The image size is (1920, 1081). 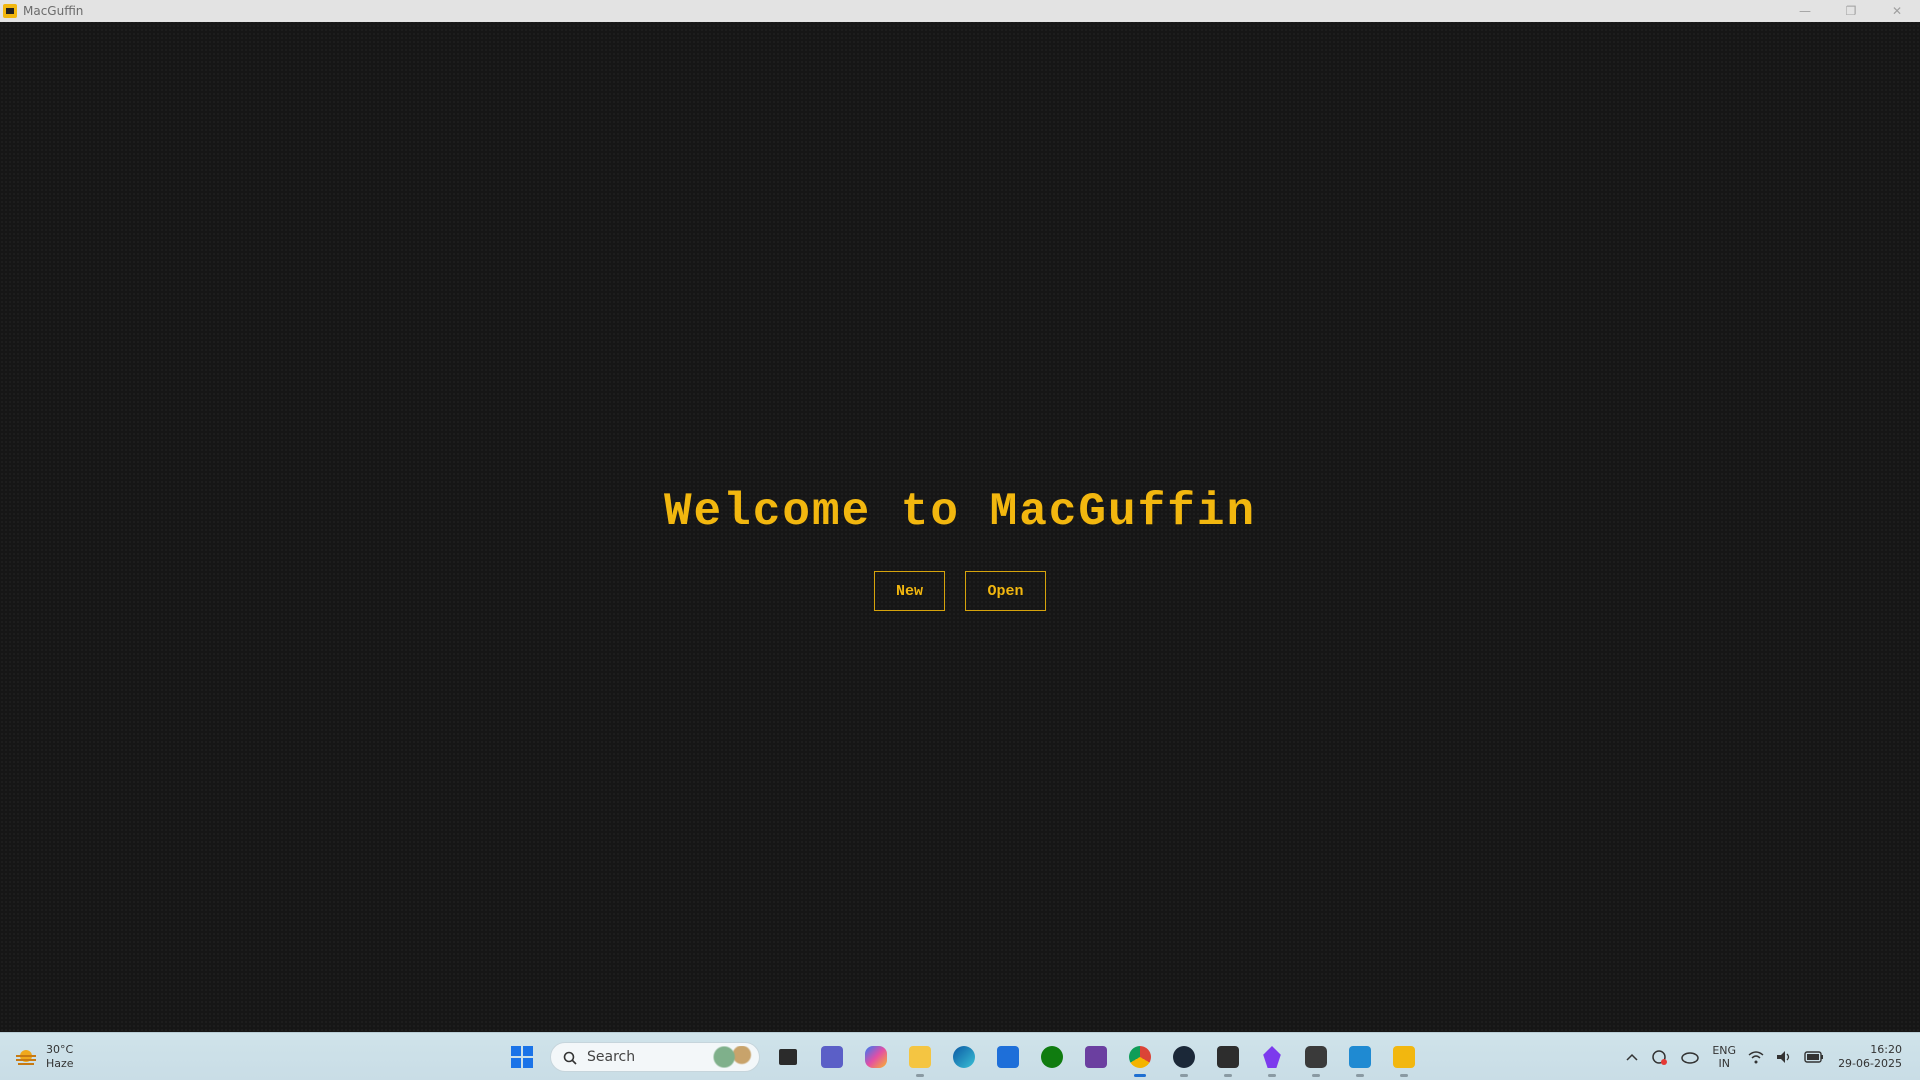 I want to click on obsidian-icon, so click(x=1272, y=1058).